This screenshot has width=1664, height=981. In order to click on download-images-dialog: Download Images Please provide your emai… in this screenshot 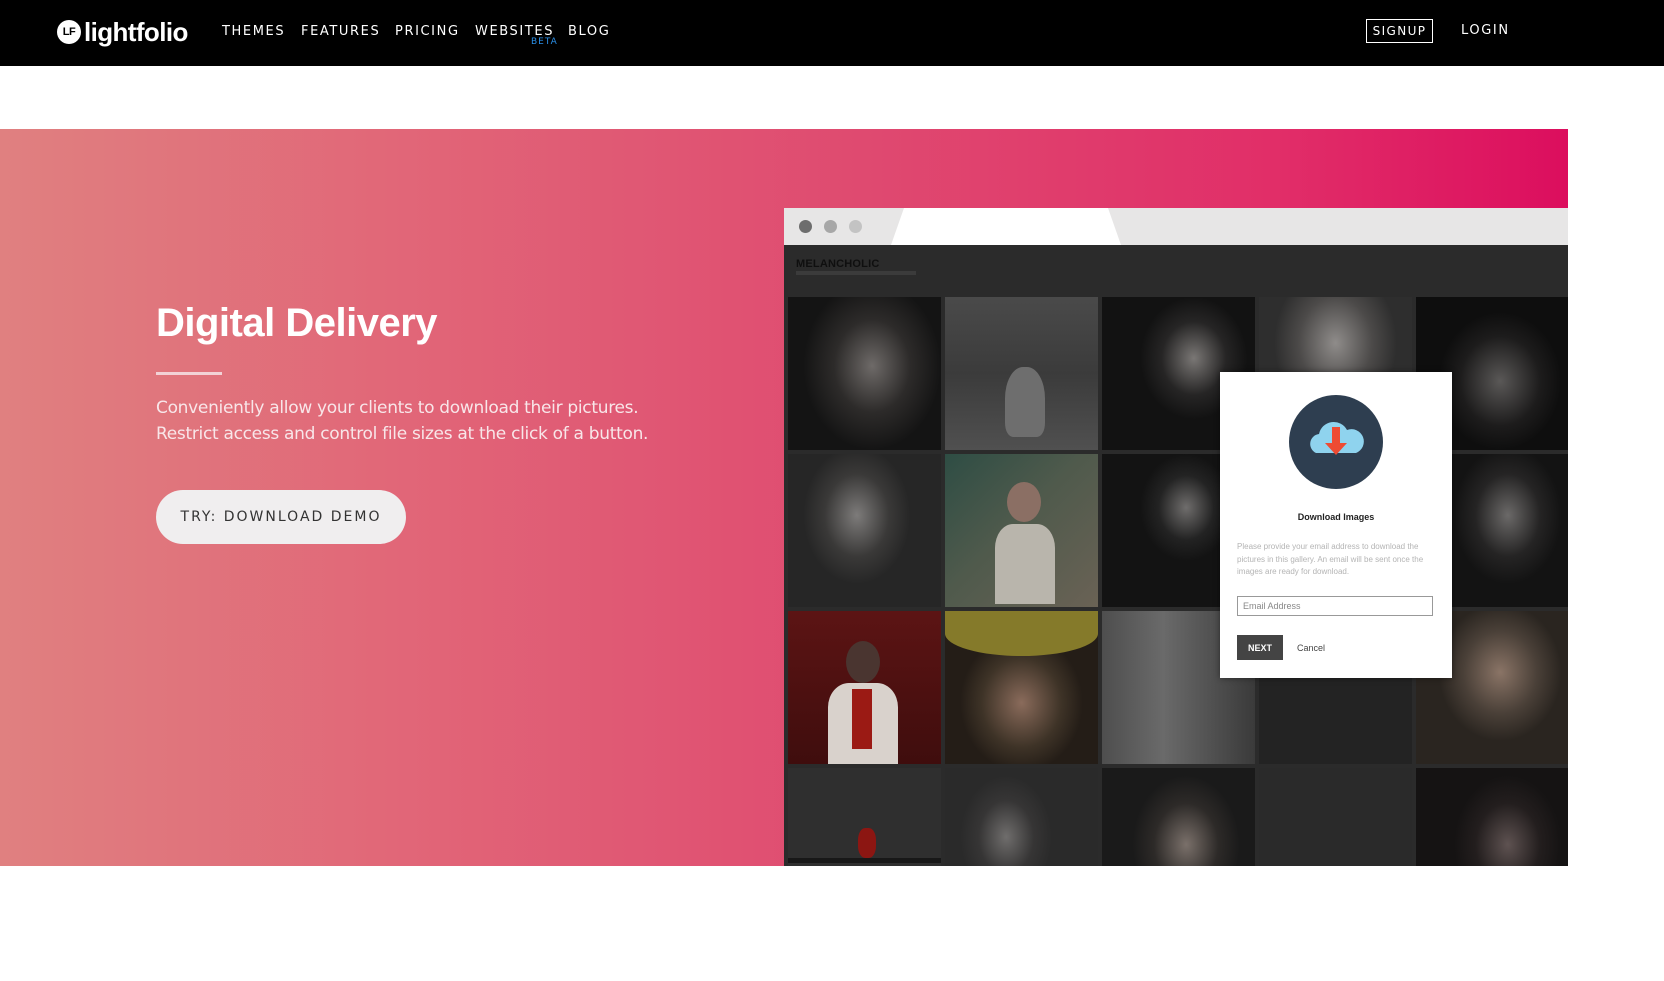, I will do `click(1336, 525)`.